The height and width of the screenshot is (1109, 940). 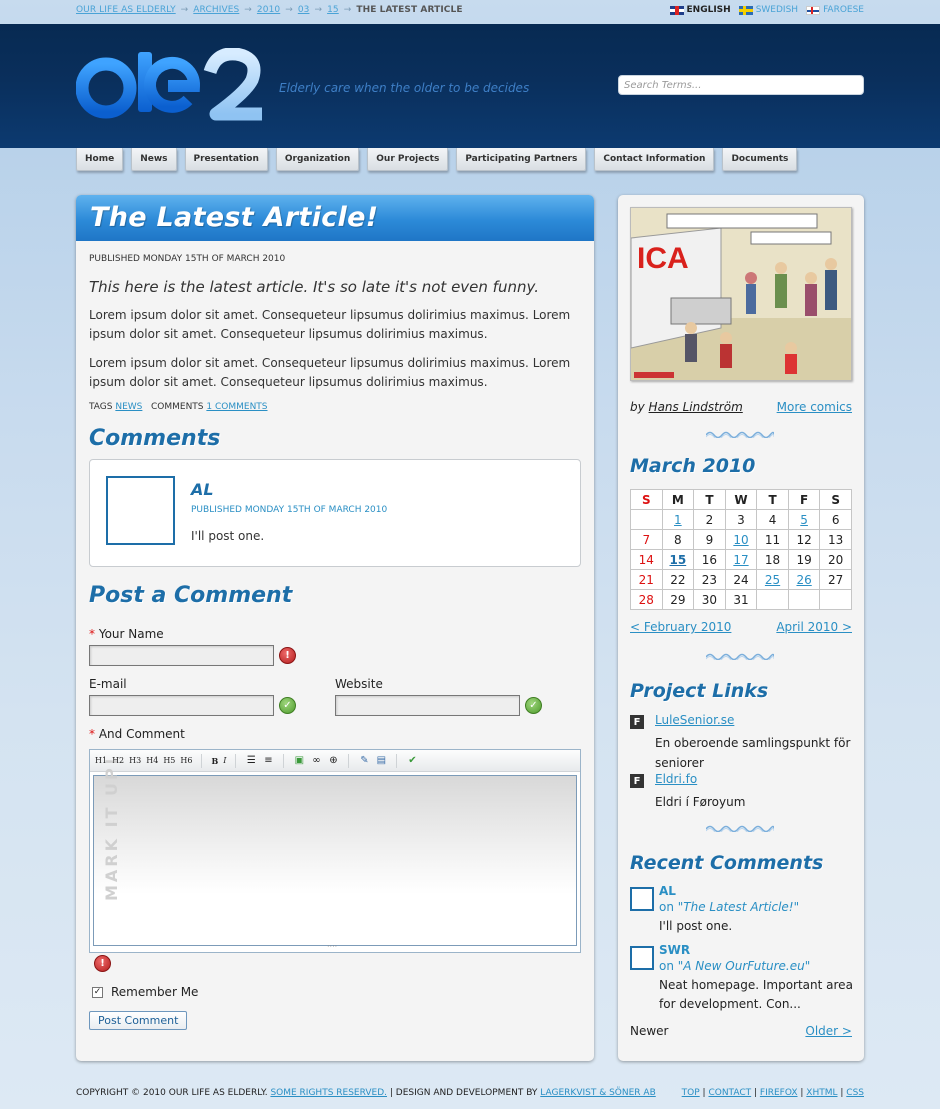 What do you see at coordinates (289, 510) in the screenshot?
I see `comment-date: PUBLISHED MONDAY 15TH OF MARCH 2010` at bounding box center [289, 510].